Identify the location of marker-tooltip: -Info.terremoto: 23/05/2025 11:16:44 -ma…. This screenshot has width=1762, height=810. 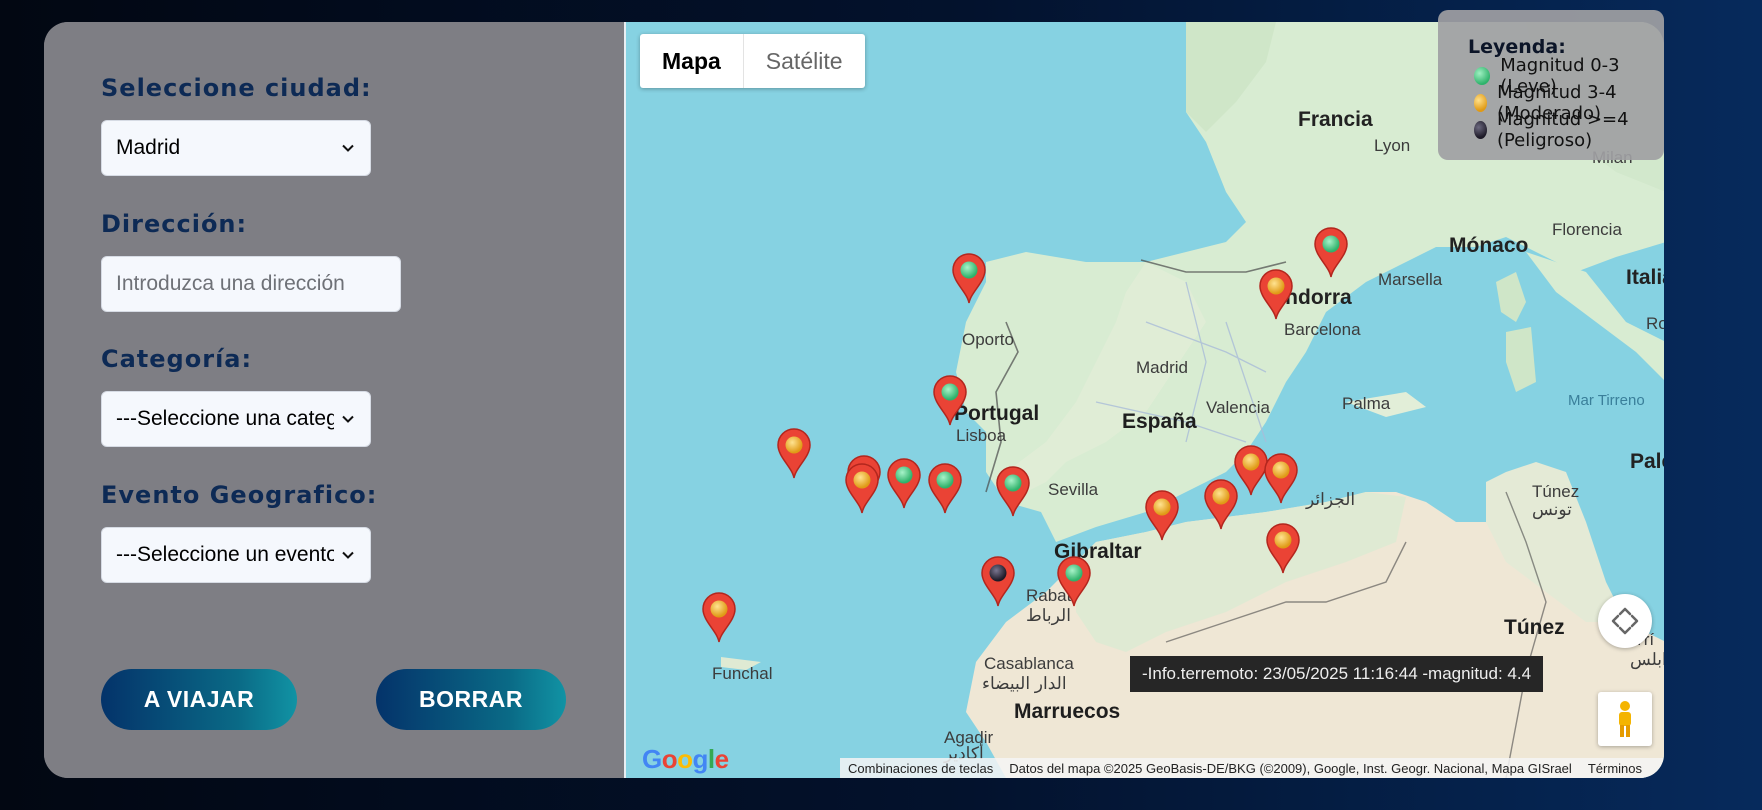
(1337, 674).